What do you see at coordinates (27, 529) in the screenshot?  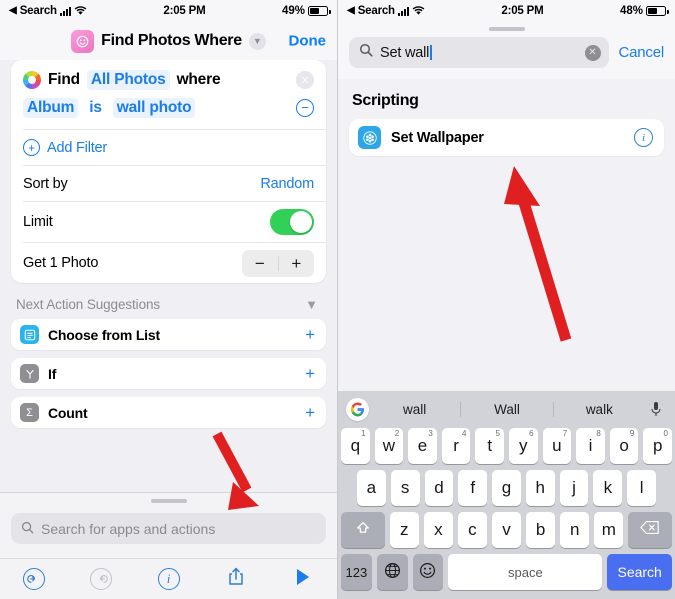 I see `search-icon` at bounding box center [27, 529].